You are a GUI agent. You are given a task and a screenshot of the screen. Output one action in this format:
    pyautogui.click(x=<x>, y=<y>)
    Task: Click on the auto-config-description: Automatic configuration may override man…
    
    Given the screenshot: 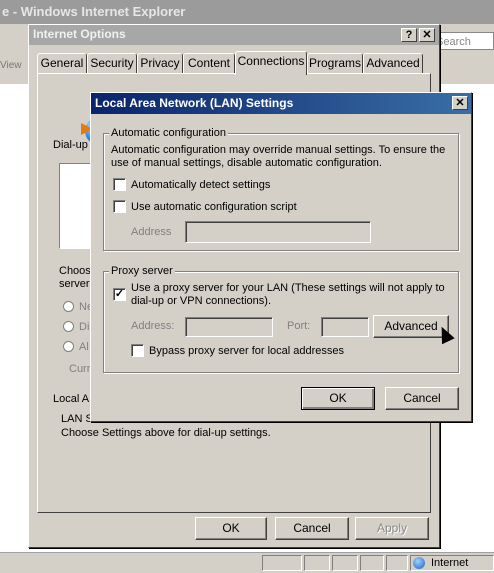 What is the action you would take?
    pyautogui.click(x=278, y=156)
    